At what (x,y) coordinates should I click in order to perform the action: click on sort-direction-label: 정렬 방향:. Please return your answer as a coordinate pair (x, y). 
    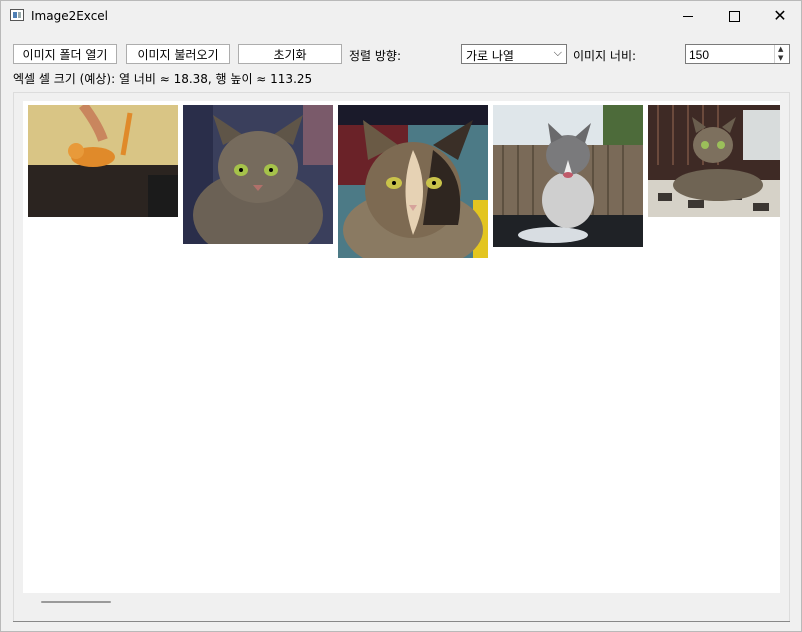
    Looking at the image, I should click on (375, 56).